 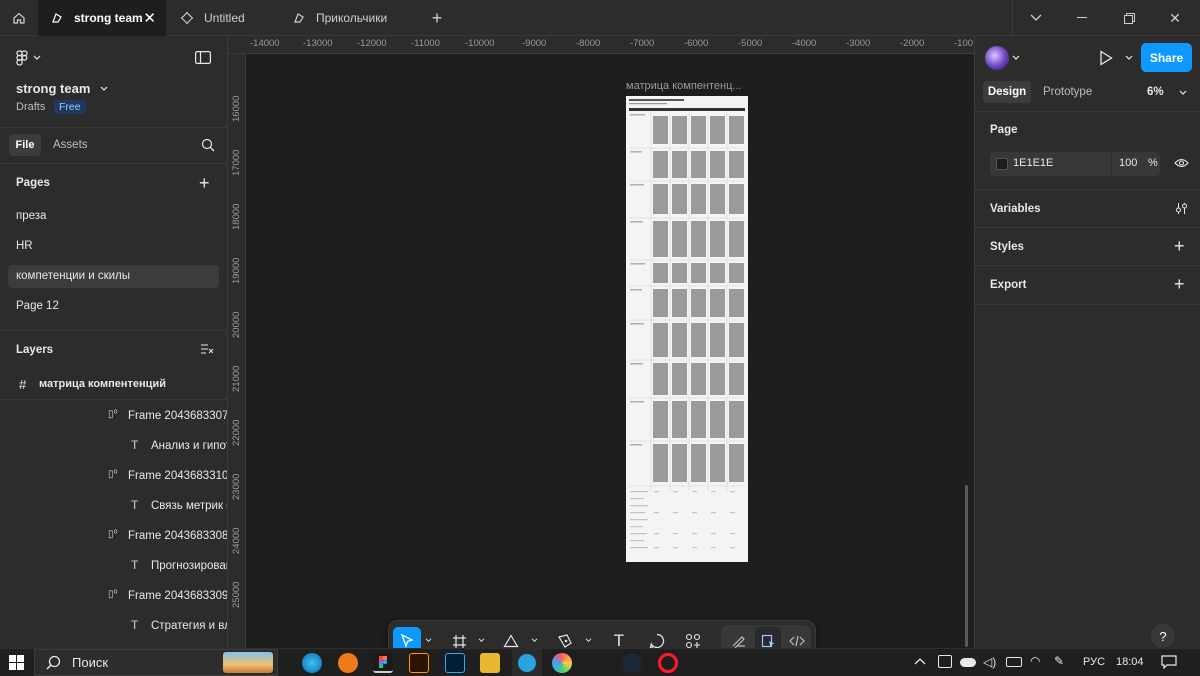 What do you see at coordinates (16, 664) in the screenshot?
I see `start-button` at bounding box center [16, 664].